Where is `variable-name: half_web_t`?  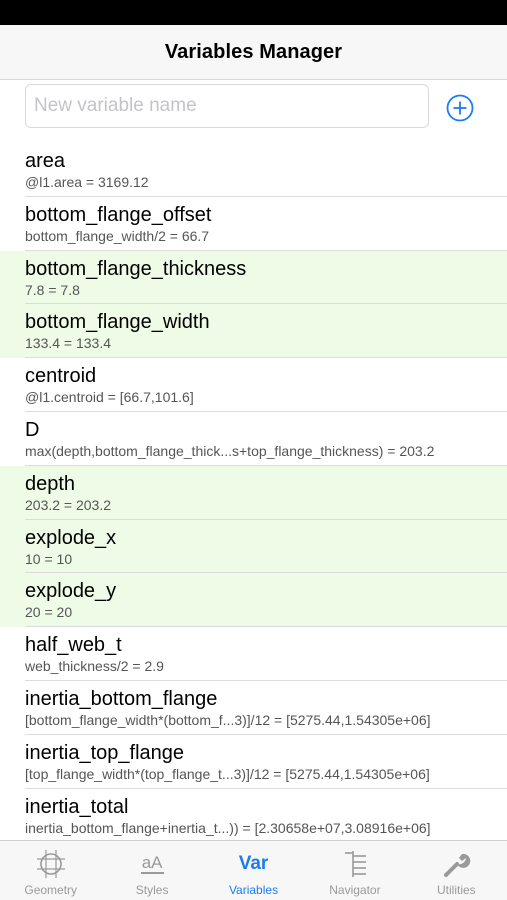 variable-name: half_web_t is located at coordinates (73, 645).